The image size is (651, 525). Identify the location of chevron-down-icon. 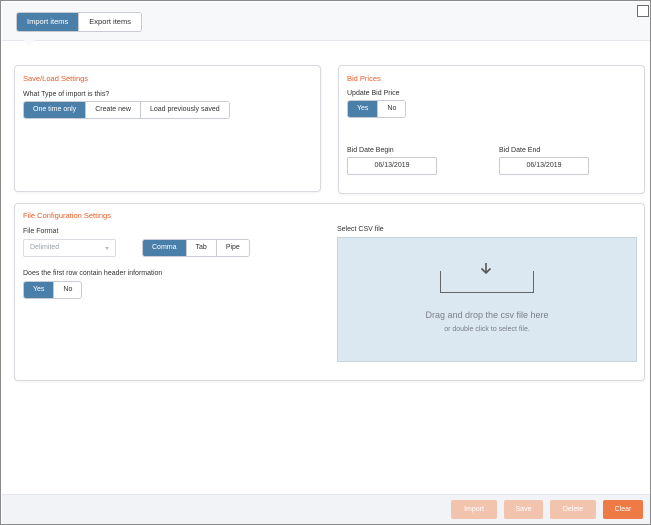
(107, 248).